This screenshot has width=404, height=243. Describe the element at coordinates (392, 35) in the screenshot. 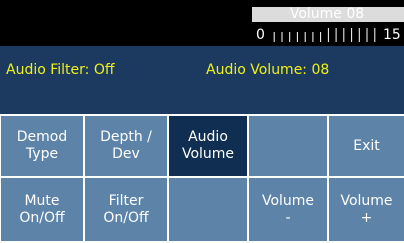

I see `volume-max-label: 15` at that location.